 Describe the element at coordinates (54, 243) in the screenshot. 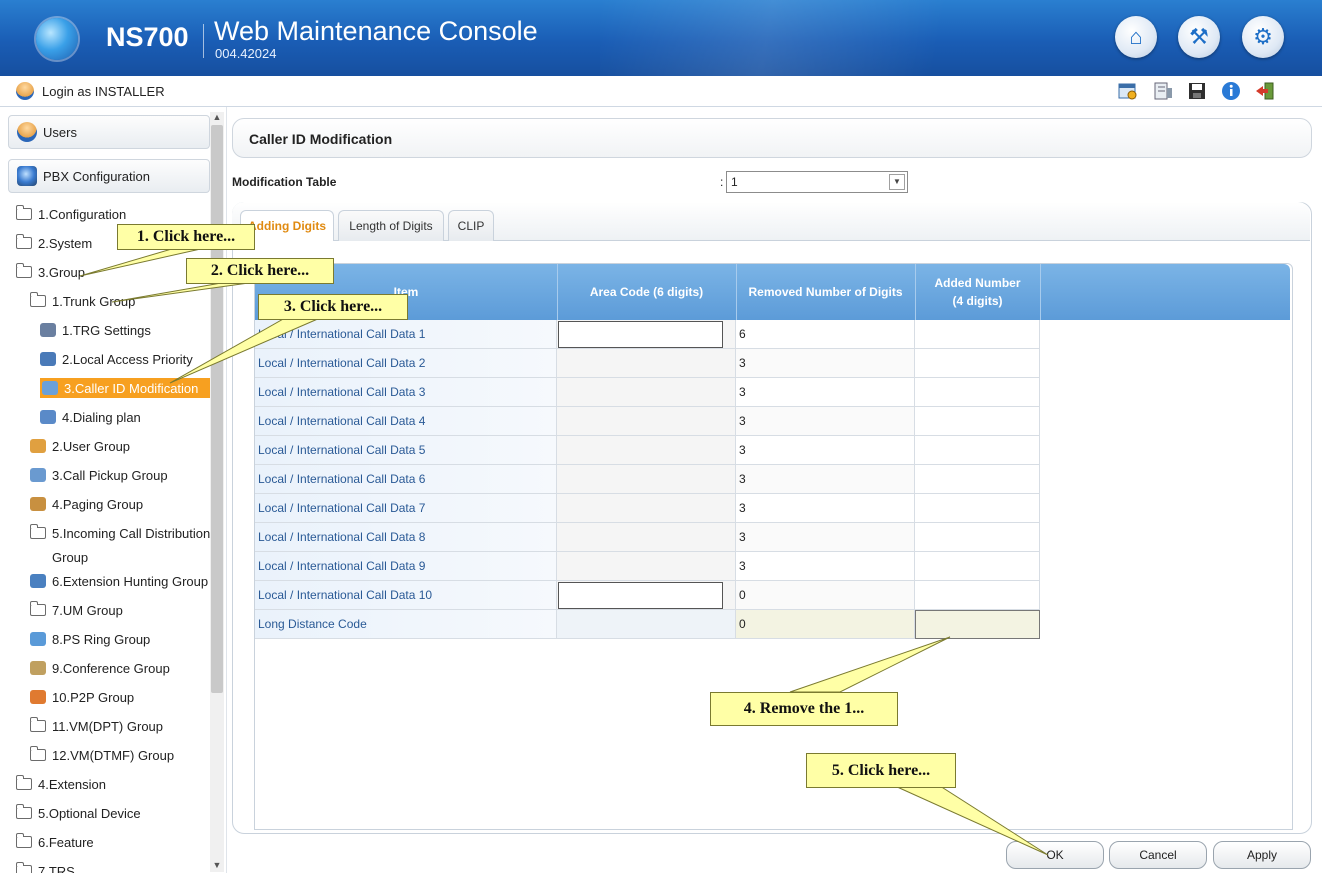

I see `sidebar-item-2-system: 2.System` at that location.